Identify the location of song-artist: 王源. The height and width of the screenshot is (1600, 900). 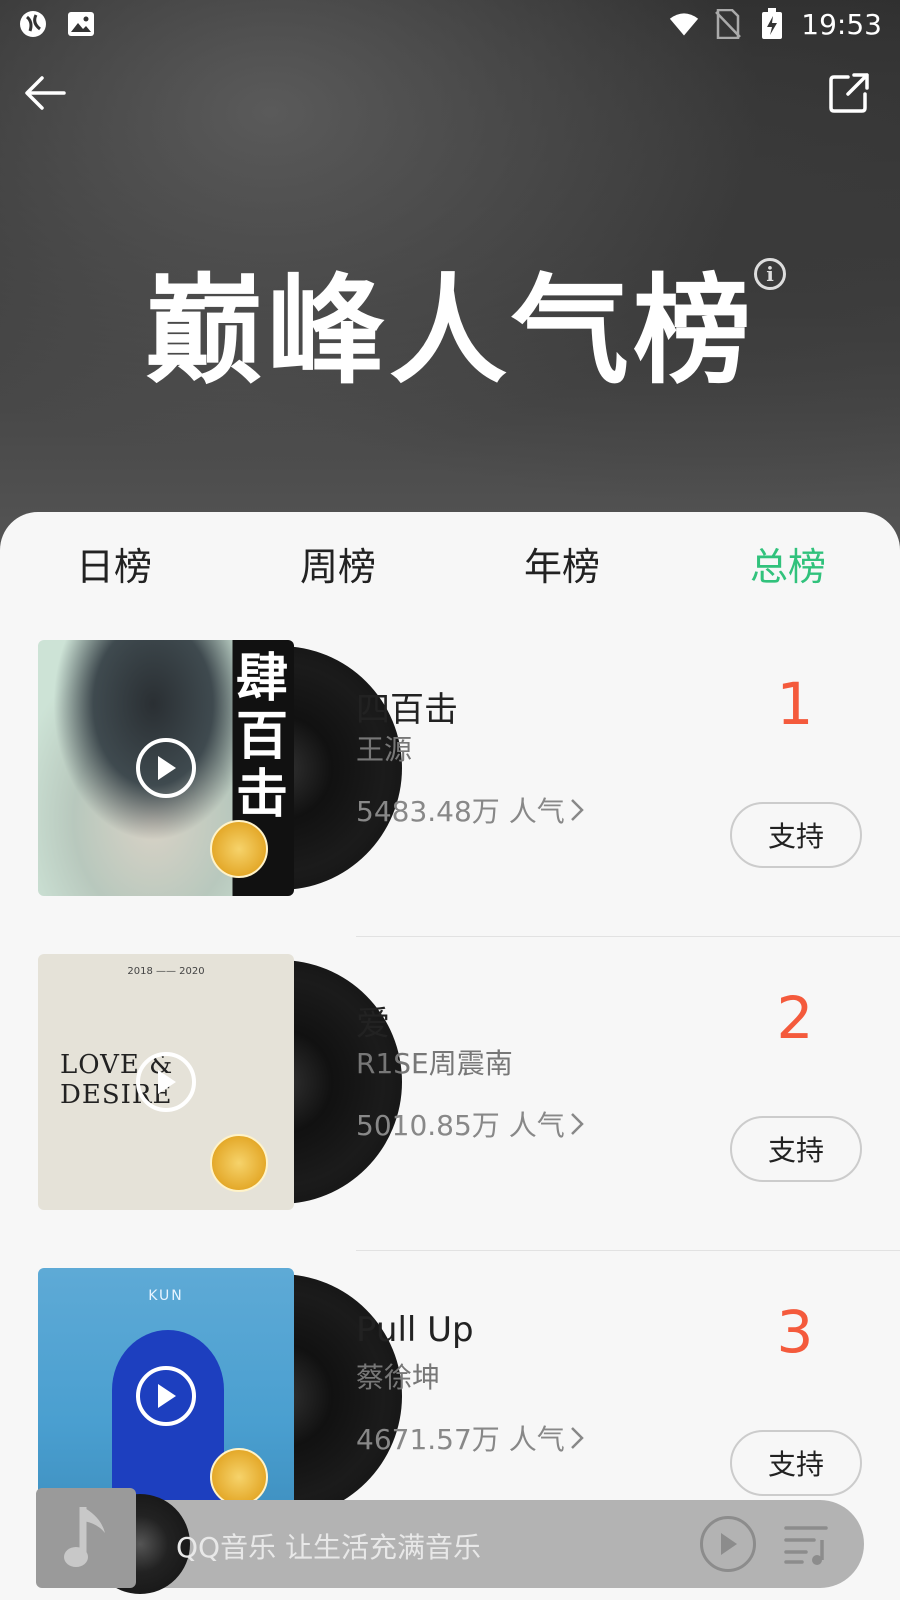
(384, 749).